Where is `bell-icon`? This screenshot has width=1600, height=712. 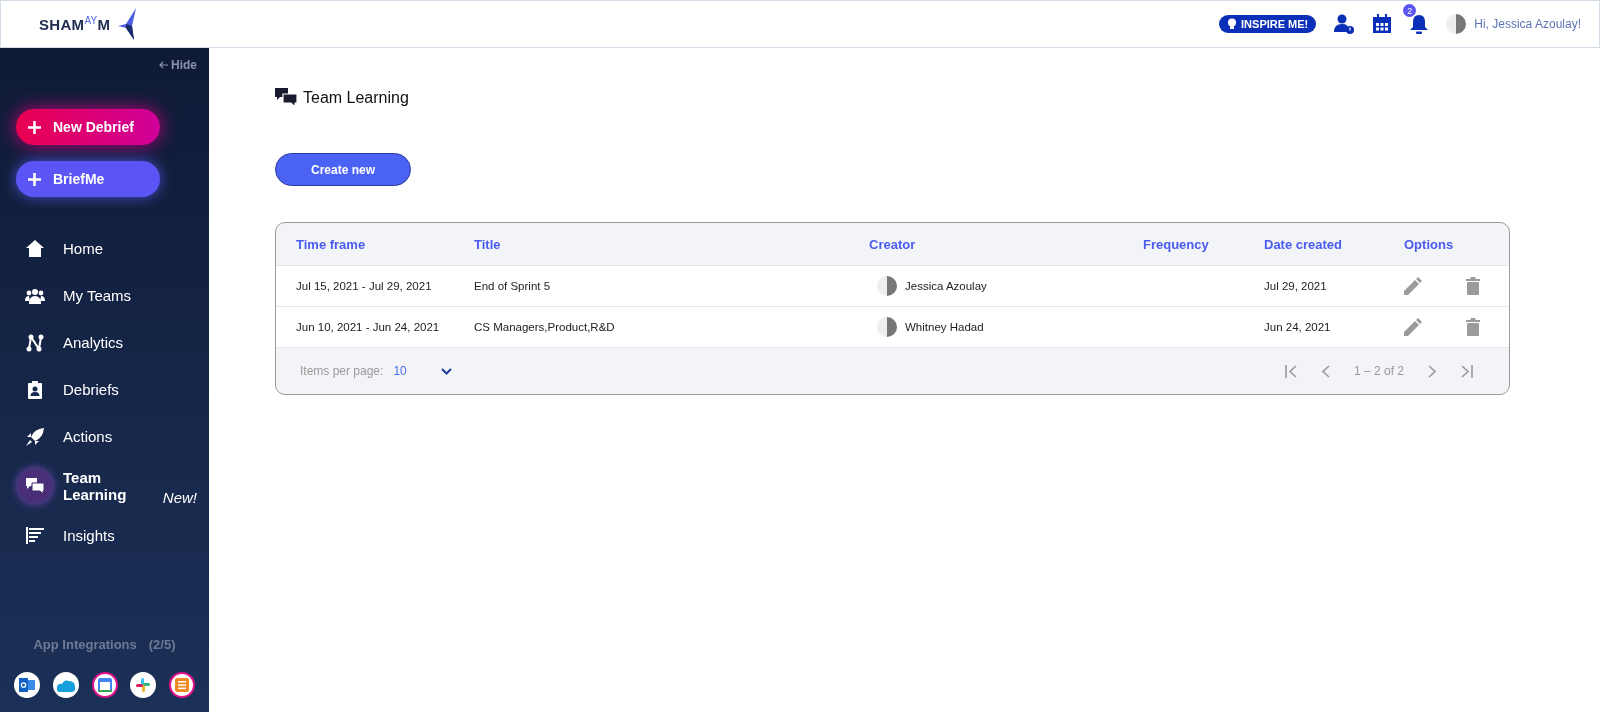 bell-icon is located at coordinates (1419, 24).